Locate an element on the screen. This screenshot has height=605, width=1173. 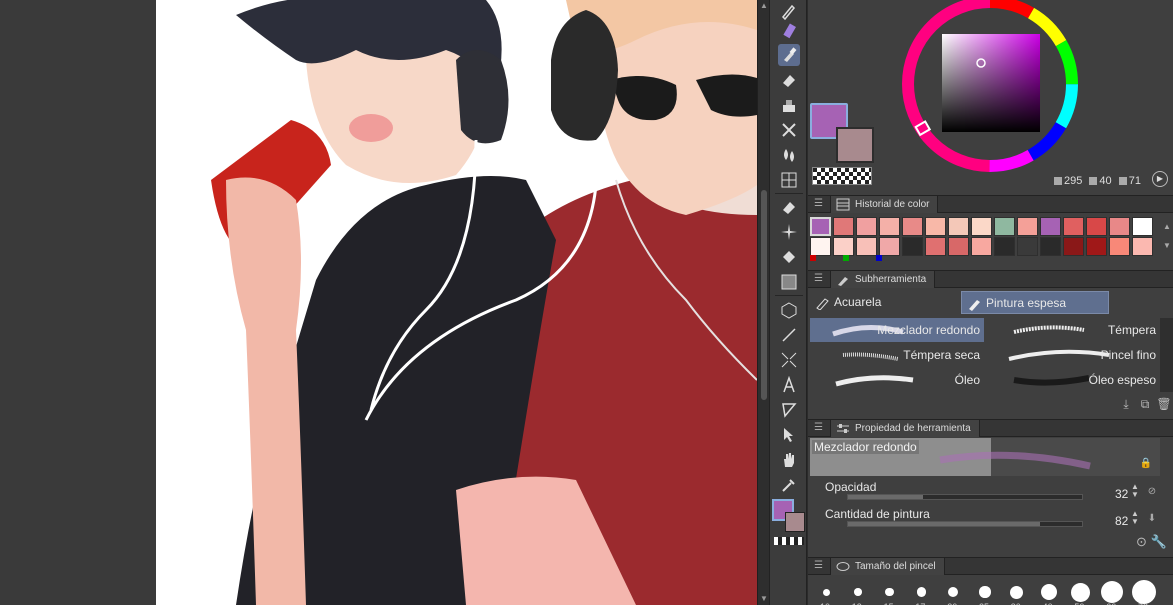
droplet-tool-icon is located at coordinates (789, 155).